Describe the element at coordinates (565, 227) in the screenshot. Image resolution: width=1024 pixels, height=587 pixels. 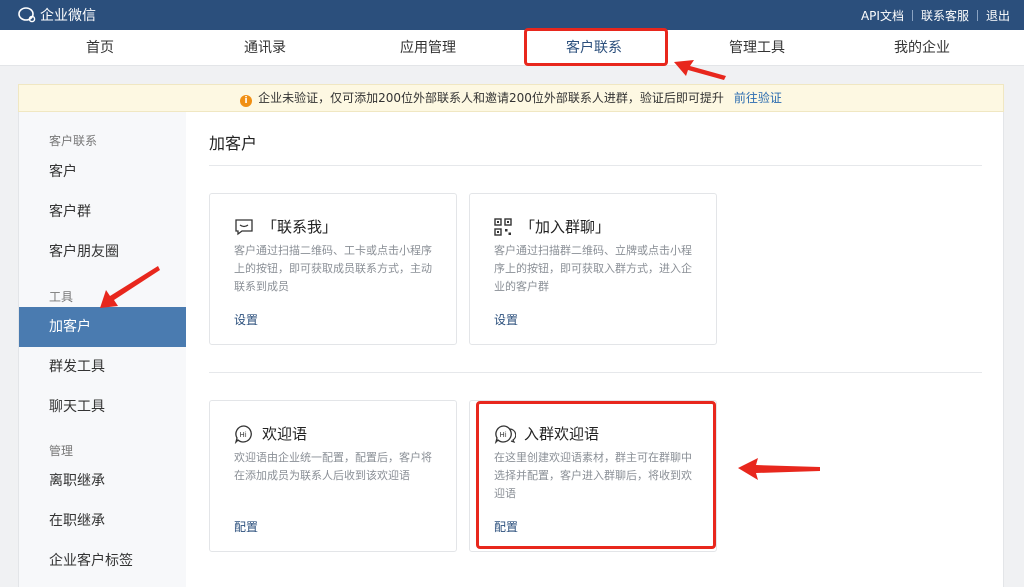
I see `card-title: 「加入群聊」` at that location.